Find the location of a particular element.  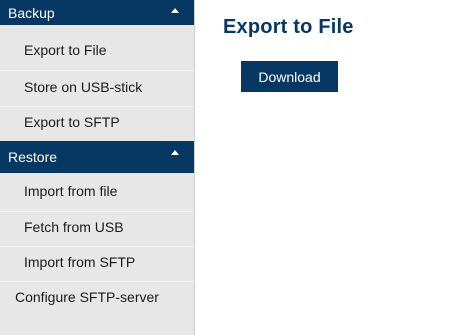

sidebar-item-store-on-usb-stick: Store on USB-stick is located at coordinates (97, 87).